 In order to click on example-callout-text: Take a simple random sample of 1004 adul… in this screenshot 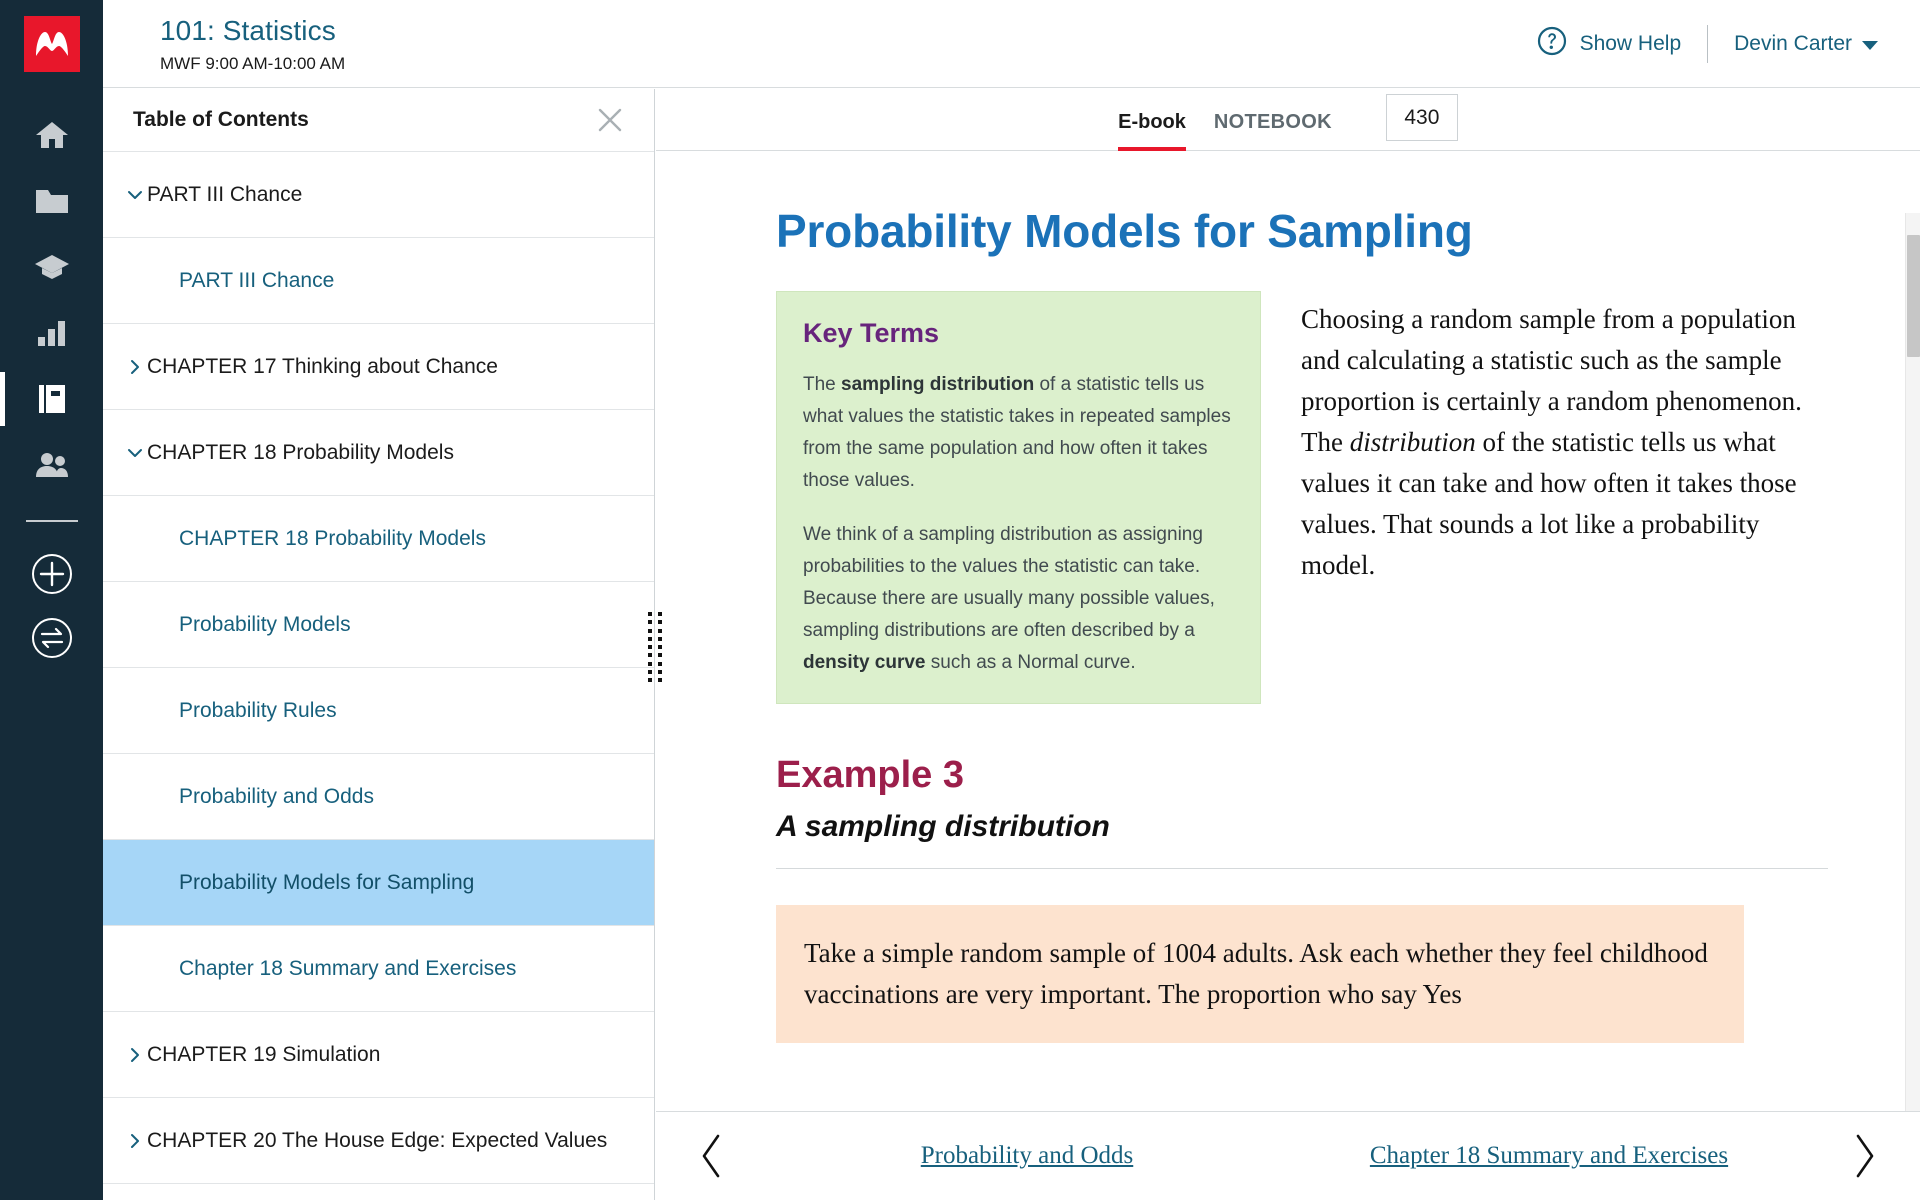, I will do `click(1256, 973)`.